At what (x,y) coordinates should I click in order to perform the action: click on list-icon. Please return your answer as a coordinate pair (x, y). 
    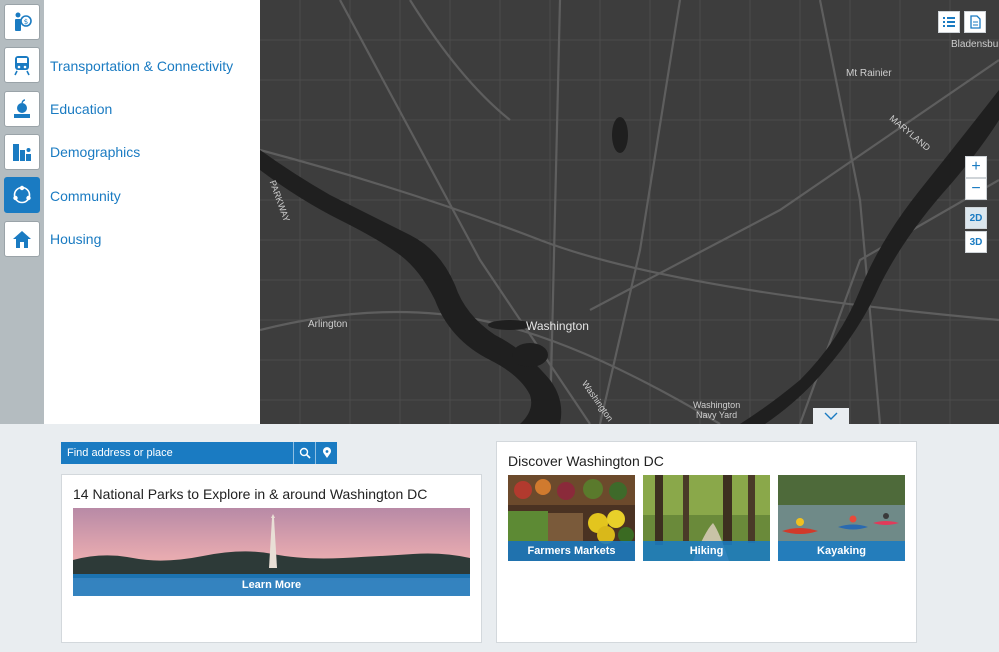
    Looking at the image, I should click on (949, 22).